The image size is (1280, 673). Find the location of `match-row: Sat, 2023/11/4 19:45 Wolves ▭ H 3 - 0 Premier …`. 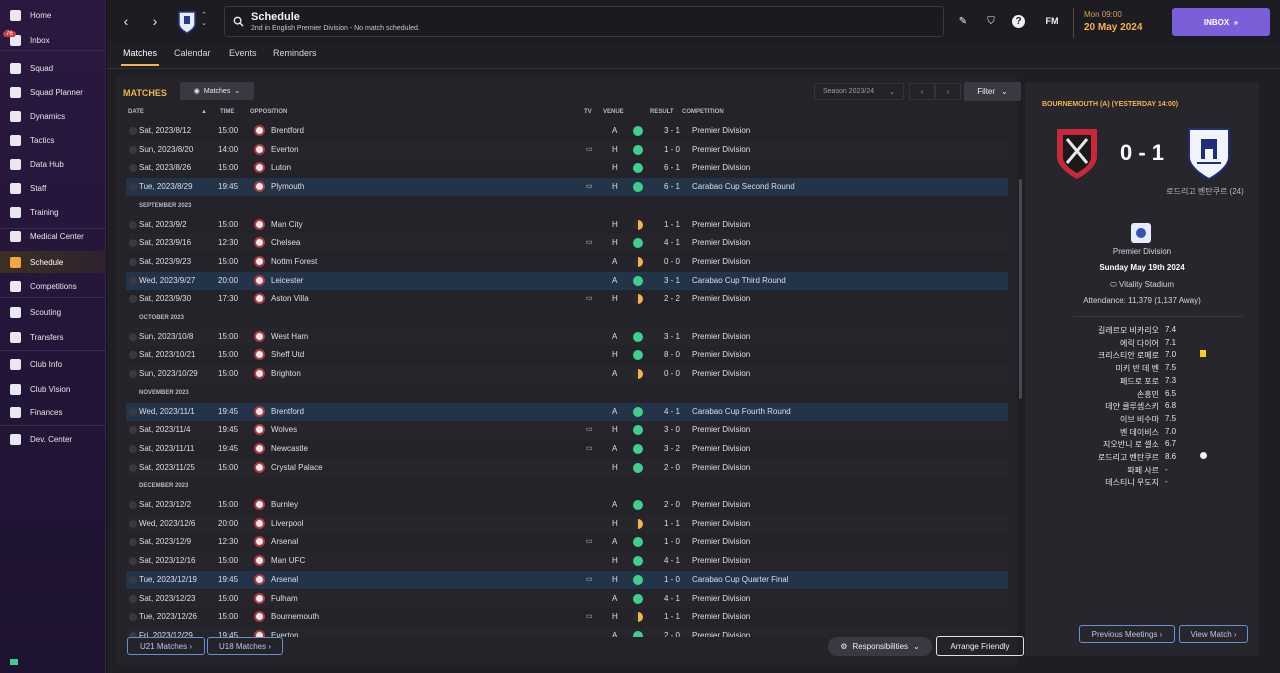

match-row: Sat, 2023/11/4 19:45 Wolves ▭ H 3 - 0 Premier … is located at coordinates (567, 430).